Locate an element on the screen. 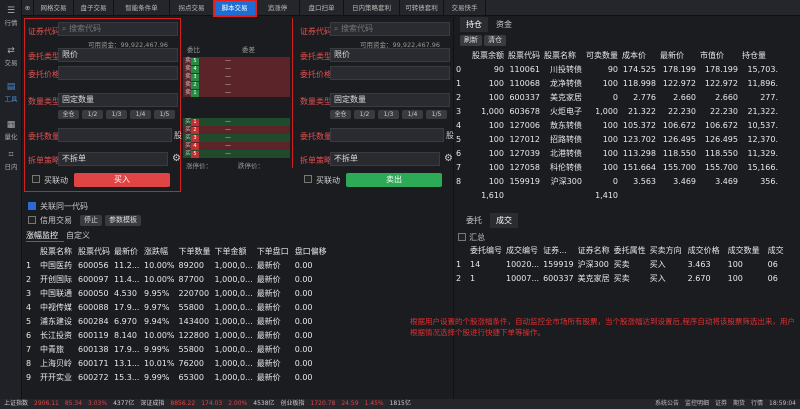  sidebar-item-4: ⌗ 日内 is located at coordinates (11, 161).